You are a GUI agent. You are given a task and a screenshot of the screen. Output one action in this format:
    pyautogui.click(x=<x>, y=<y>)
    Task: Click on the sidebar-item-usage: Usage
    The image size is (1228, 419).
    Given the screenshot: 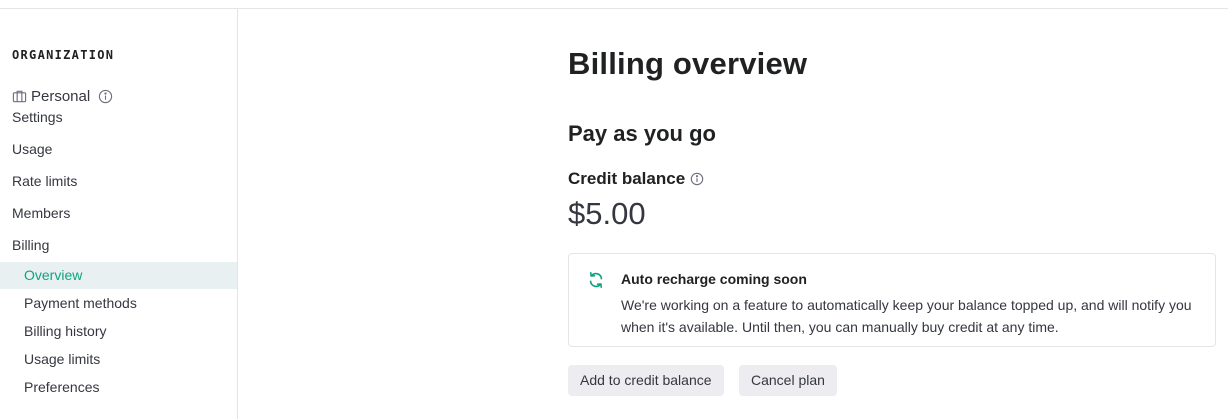 What is the action you would take?
    pyautogui.click(x=32, y=149)
    